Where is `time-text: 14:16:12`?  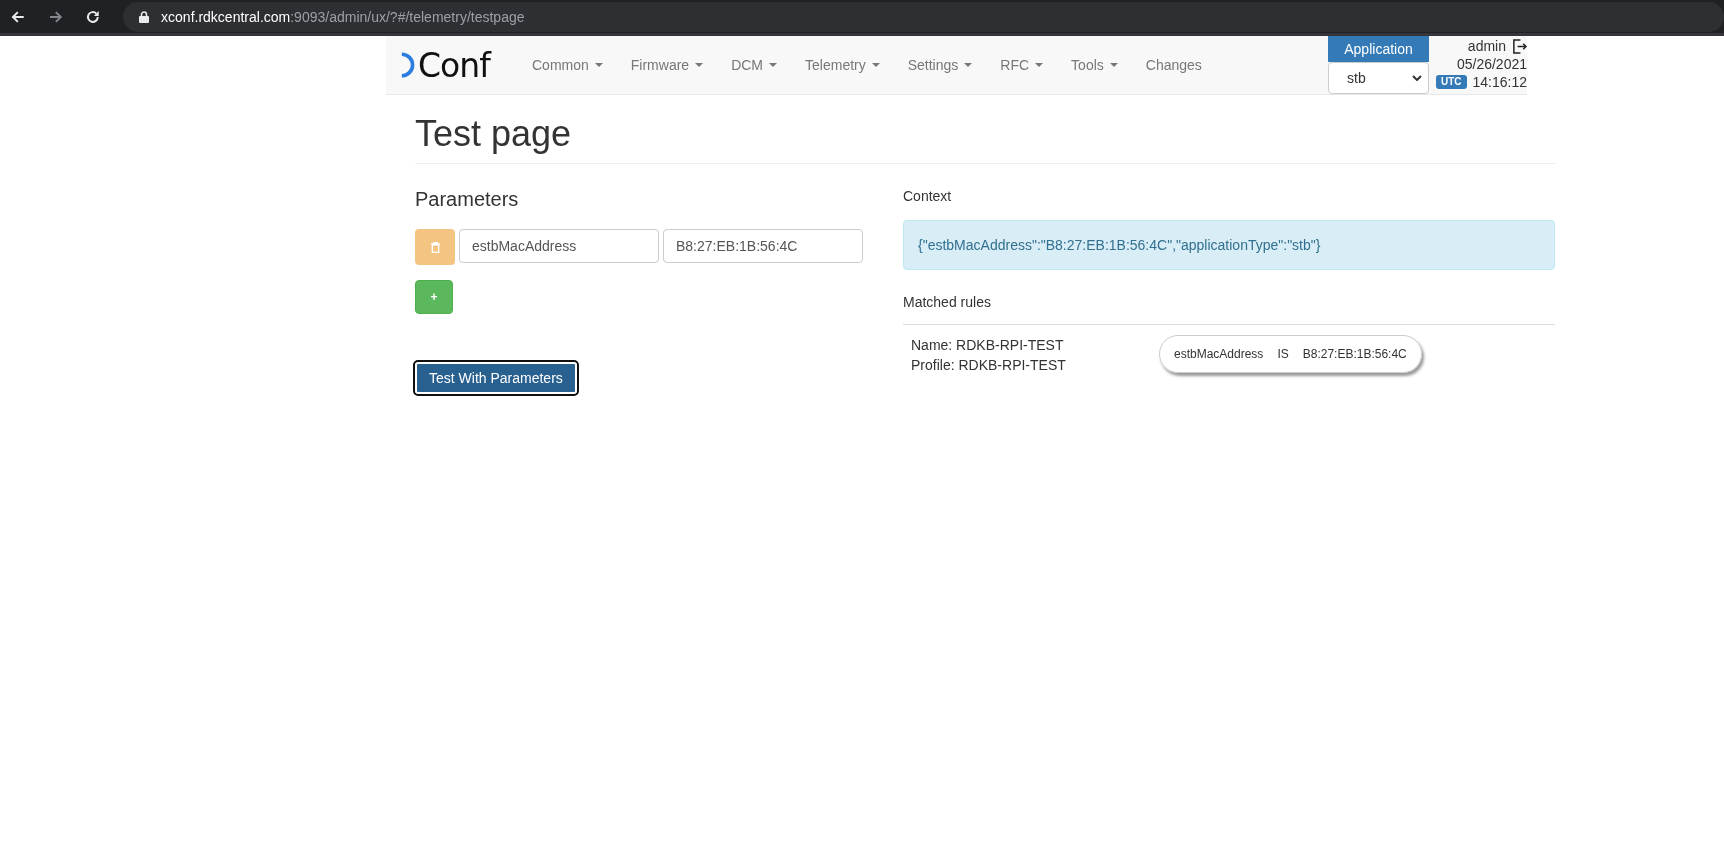
time-text: 14:16:12 is located at coordinates (1499, 82).